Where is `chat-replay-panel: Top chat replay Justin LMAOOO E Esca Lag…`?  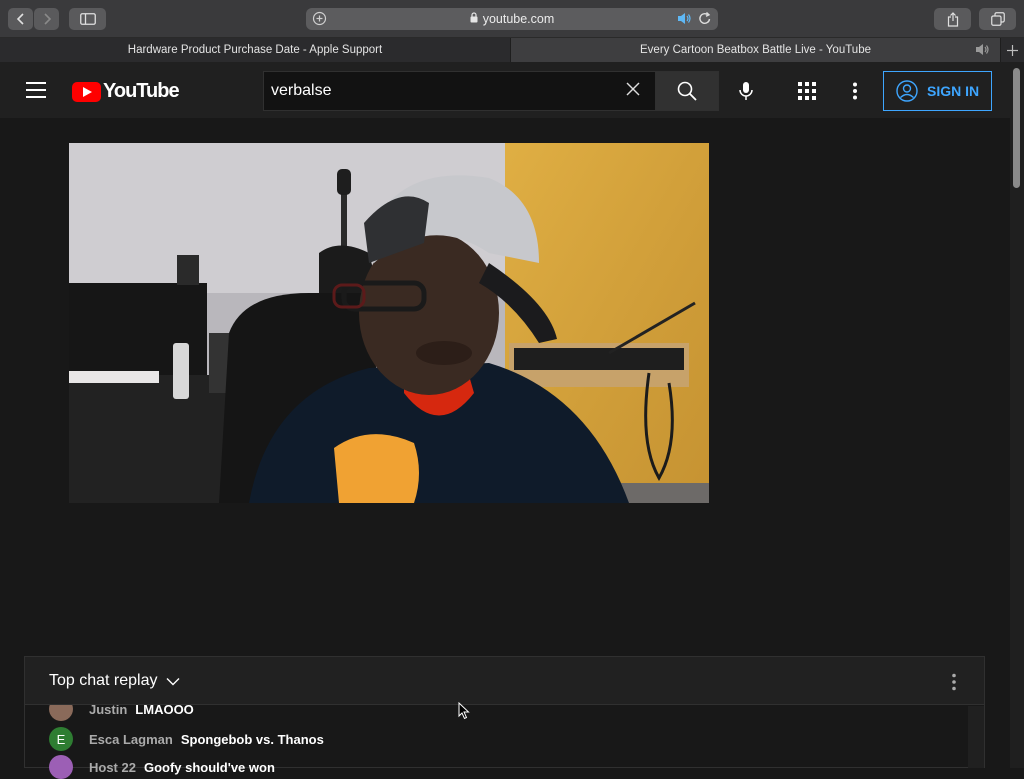
chat-replay-panel: Top chat replay Justin LMAOOO E Esca Lag… is located at coordinates (504, 717).